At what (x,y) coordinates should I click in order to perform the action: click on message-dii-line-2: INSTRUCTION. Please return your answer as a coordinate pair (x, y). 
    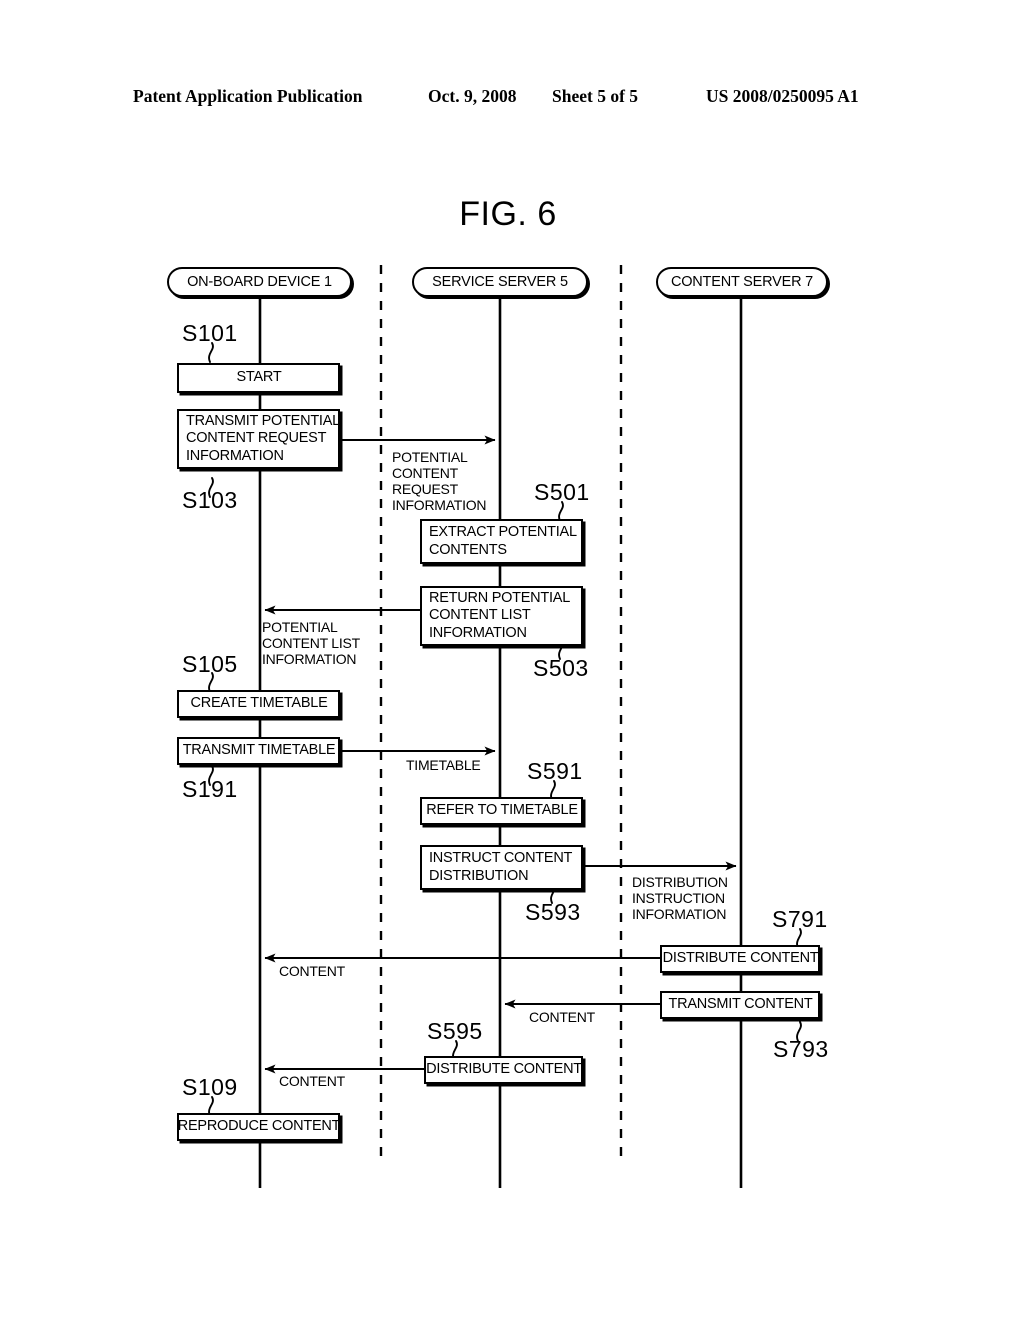
    Looking at the image, I should click on (678, 898).